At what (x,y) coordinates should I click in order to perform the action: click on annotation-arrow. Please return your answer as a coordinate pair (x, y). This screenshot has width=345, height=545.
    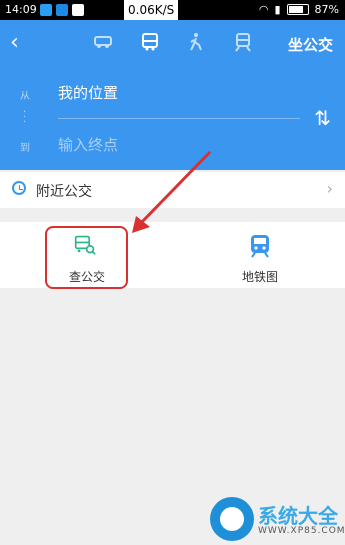
    Looking at the image, I should click on (172, 191).